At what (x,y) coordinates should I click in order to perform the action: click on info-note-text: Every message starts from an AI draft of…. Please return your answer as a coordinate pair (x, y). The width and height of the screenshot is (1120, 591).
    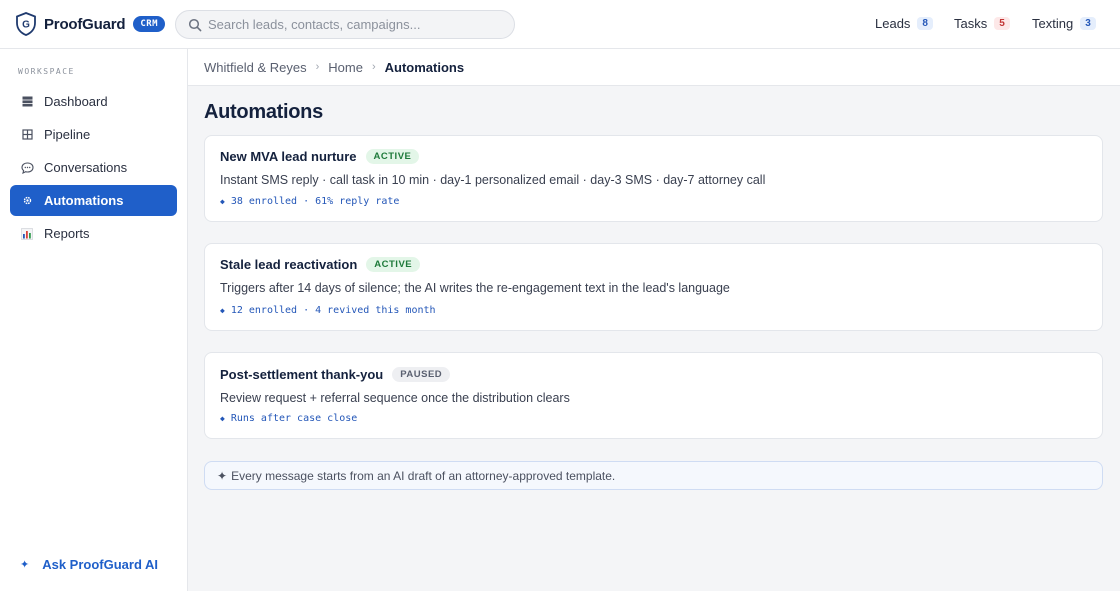
    Looking at the image, I should click on (423, 475).